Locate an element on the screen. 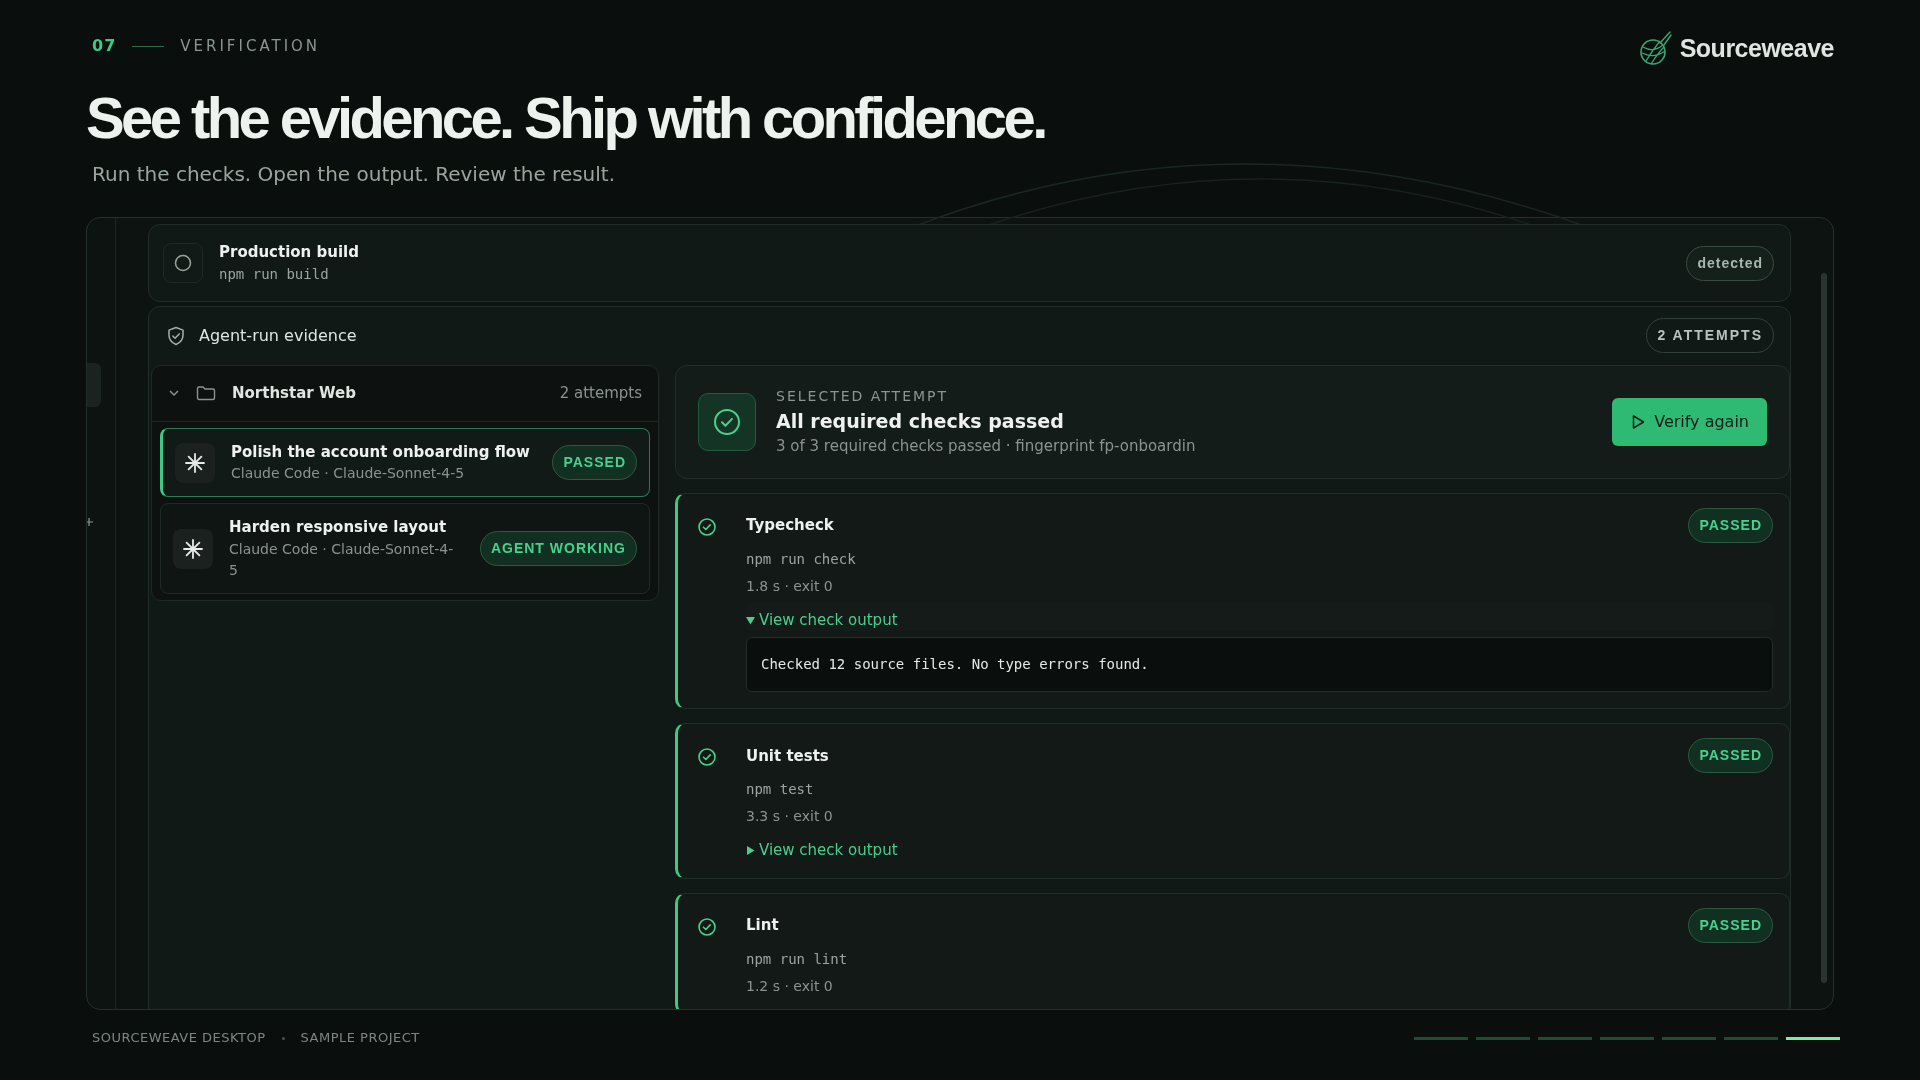 This screenshot has width=1920, height=1080. check-title: Lint is located at coordinates (762, 926).